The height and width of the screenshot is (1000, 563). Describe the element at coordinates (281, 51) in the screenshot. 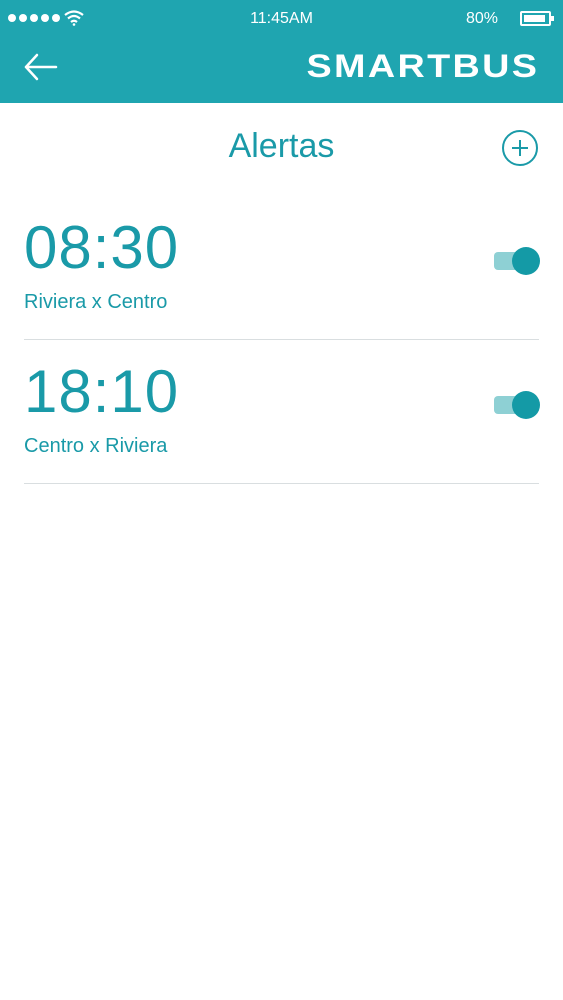

I see `app-header: 11:45AM 80% SMARTBUS` at that location.